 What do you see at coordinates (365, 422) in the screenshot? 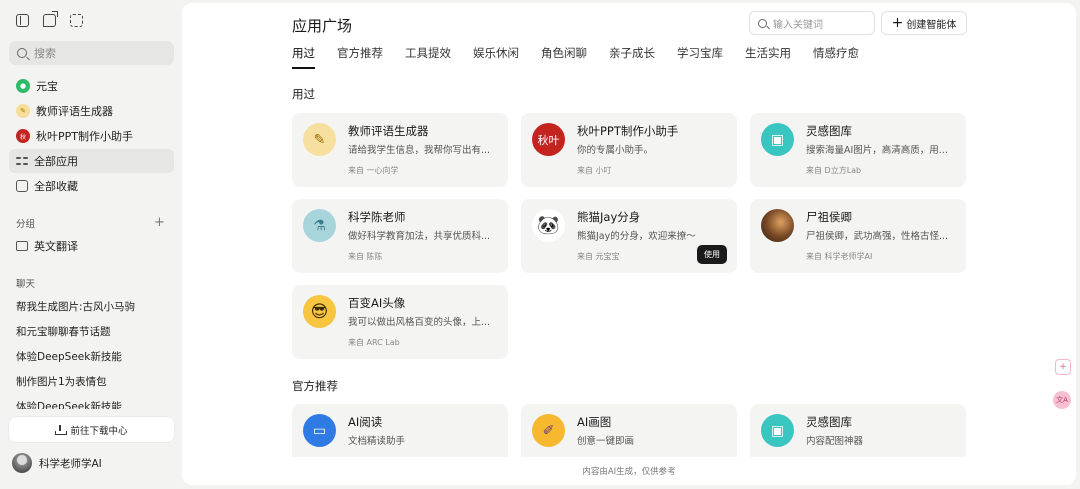
I see `app-card-title: AI阅读` at bounding box center [365, 422].